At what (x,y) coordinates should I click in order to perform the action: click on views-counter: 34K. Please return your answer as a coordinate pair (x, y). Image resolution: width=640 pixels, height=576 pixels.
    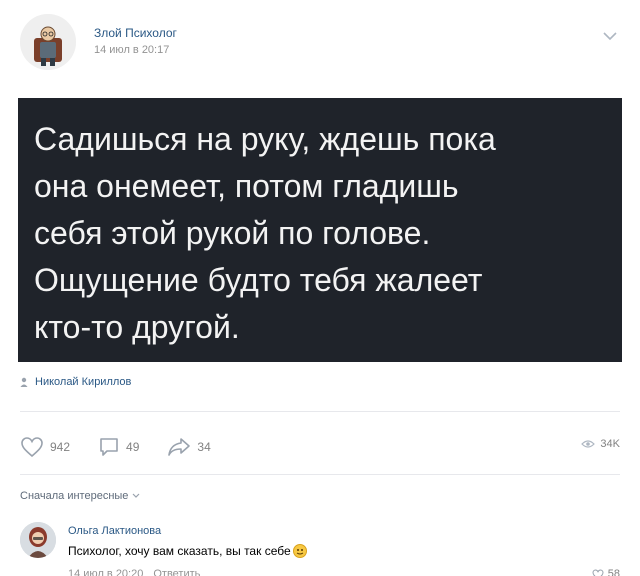
    Looking at the image, I should click on (600, 444).